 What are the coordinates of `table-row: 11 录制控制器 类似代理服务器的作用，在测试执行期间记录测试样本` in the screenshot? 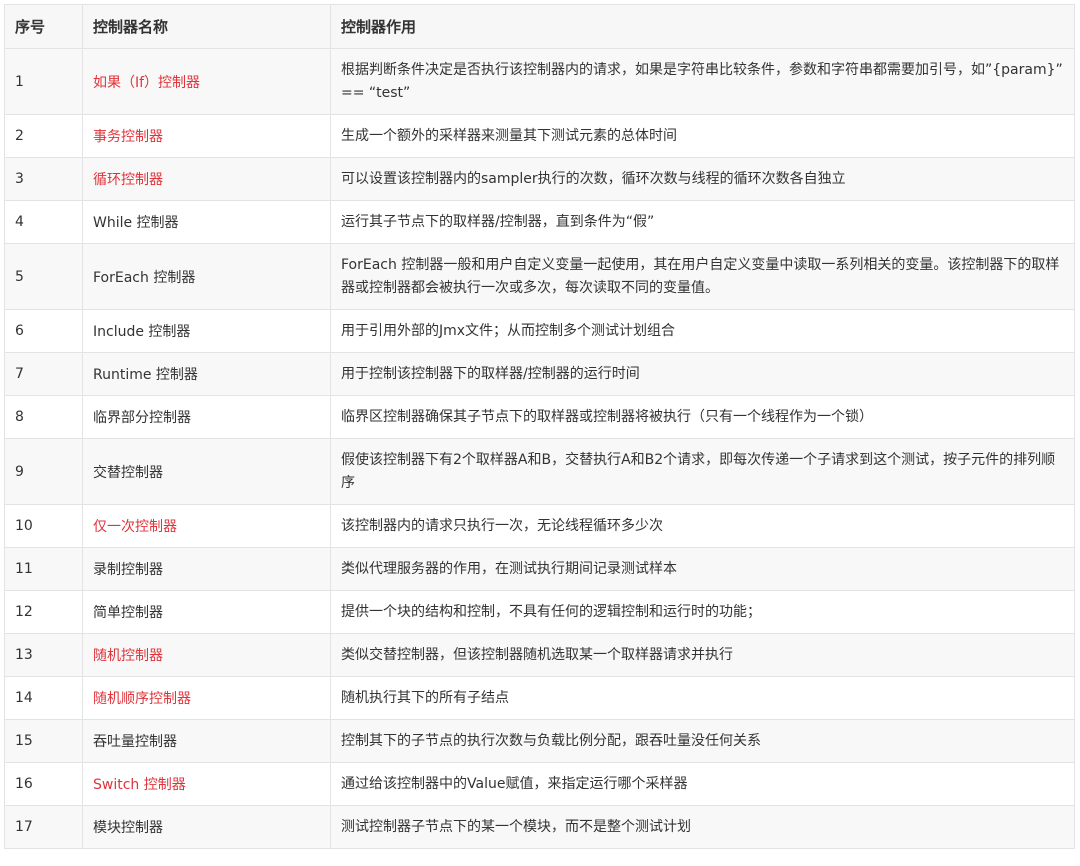 It's located at (539, 569).